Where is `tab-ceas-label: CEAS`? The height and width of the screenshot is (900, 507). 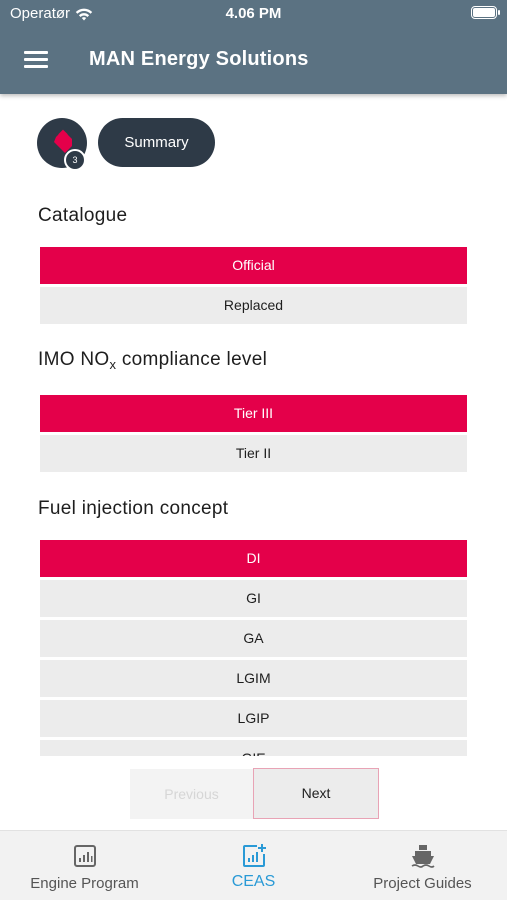
tab-ceas-label: CEAS is located at coordinates (253, 881).